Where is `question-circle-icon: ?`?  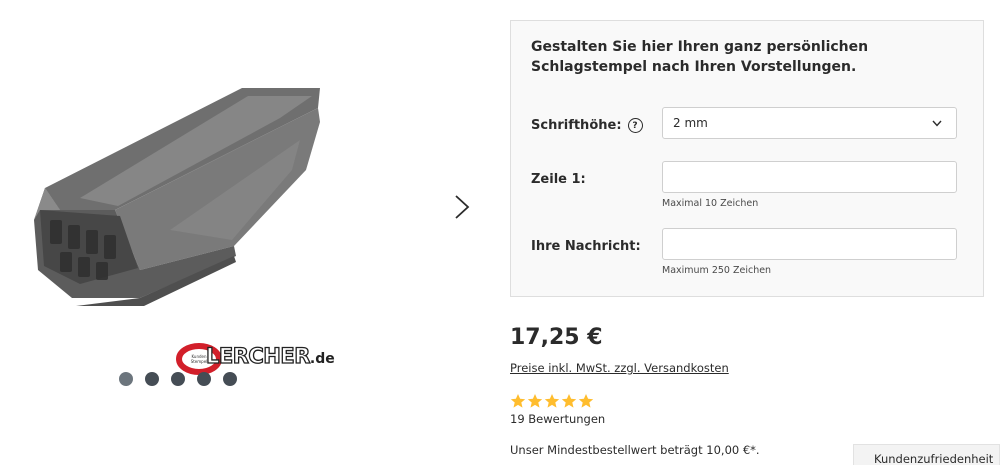 question-circle-icon: ? is located at coordinates (635, 125).